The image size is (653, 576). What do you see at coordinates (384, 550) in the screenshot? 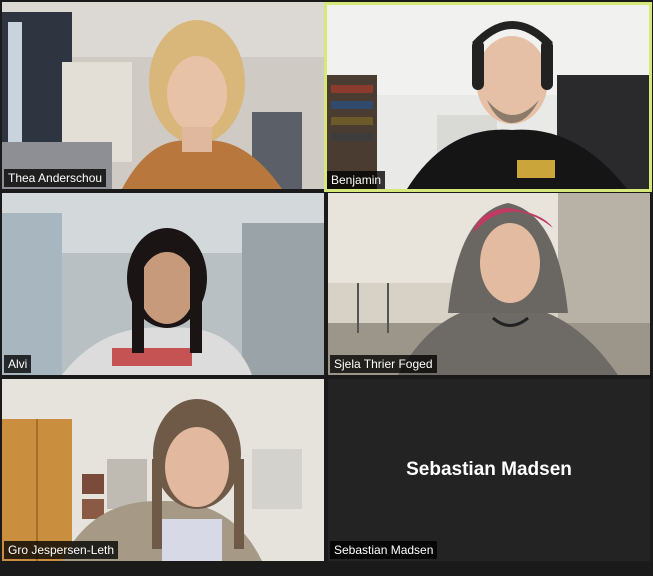
I see `participant-name-tag: Sebastian Madsen` at bounding box center [384, 550].